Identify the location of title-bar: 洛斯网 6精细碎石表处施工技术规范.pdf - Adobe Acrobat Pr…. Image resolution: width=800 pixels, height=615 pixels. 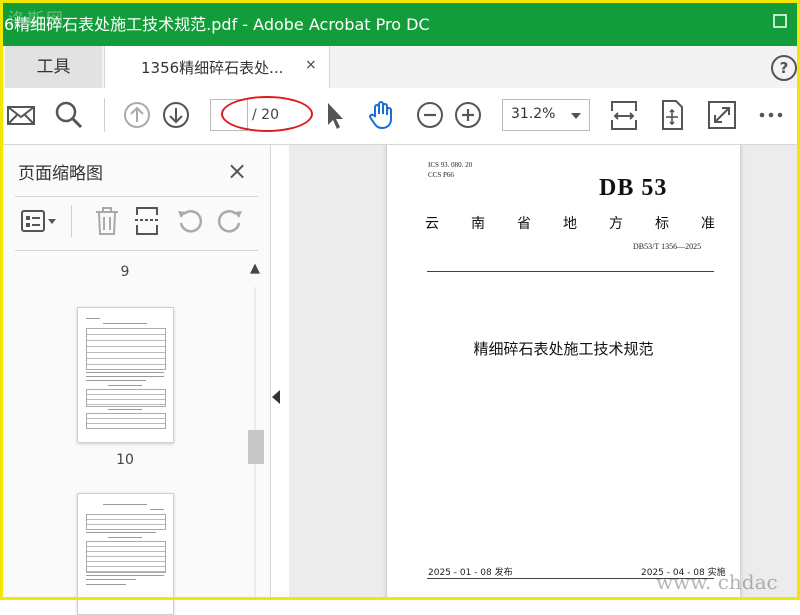
(400, 23).